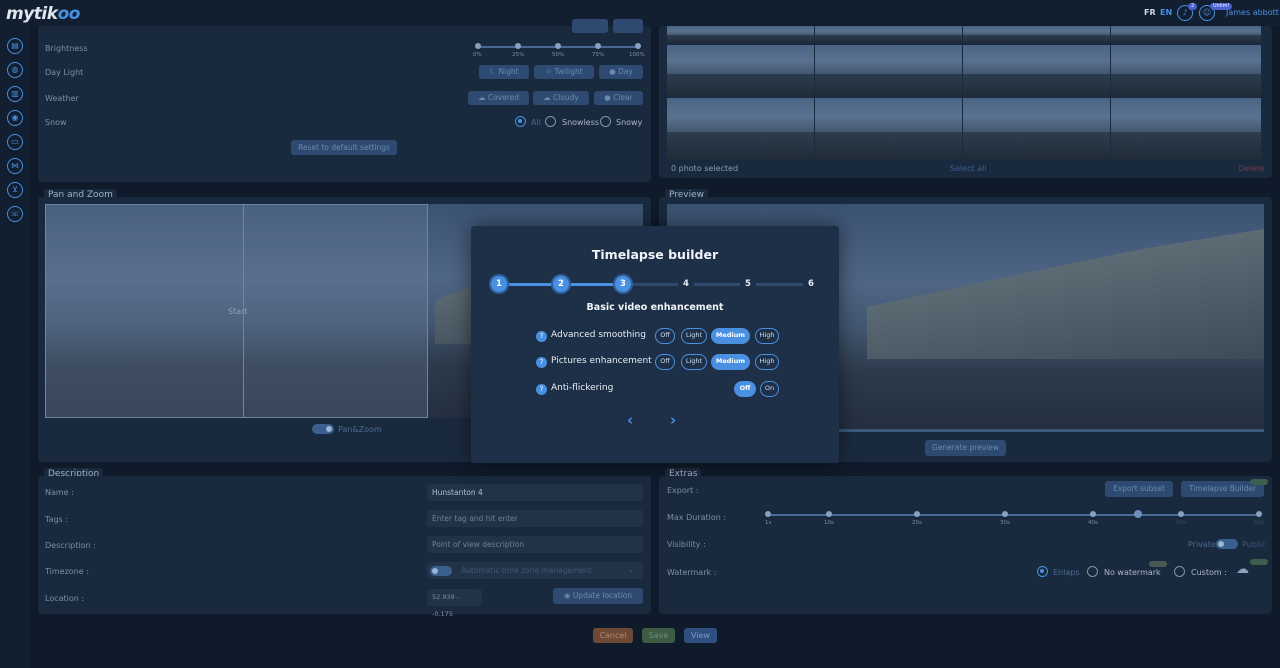 The height and width of the screenshot is (668, 1280). Describe the element at coordinates (767, 336) in the screenshot. I see `smoothing-high-option: High` at that location.